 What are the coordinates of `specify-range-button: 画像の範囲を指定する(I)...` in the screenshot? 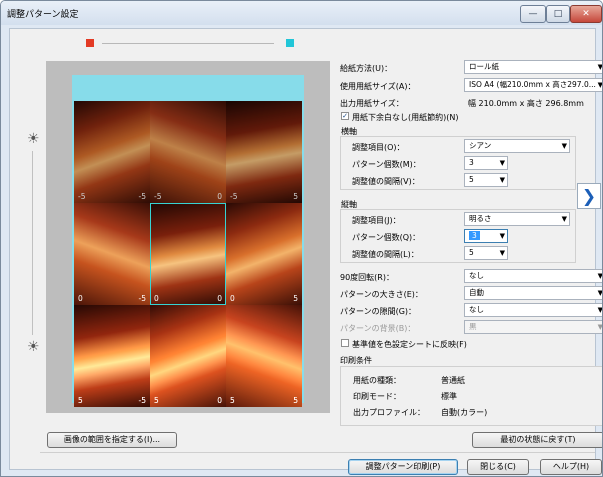 It's located at (112, 440).